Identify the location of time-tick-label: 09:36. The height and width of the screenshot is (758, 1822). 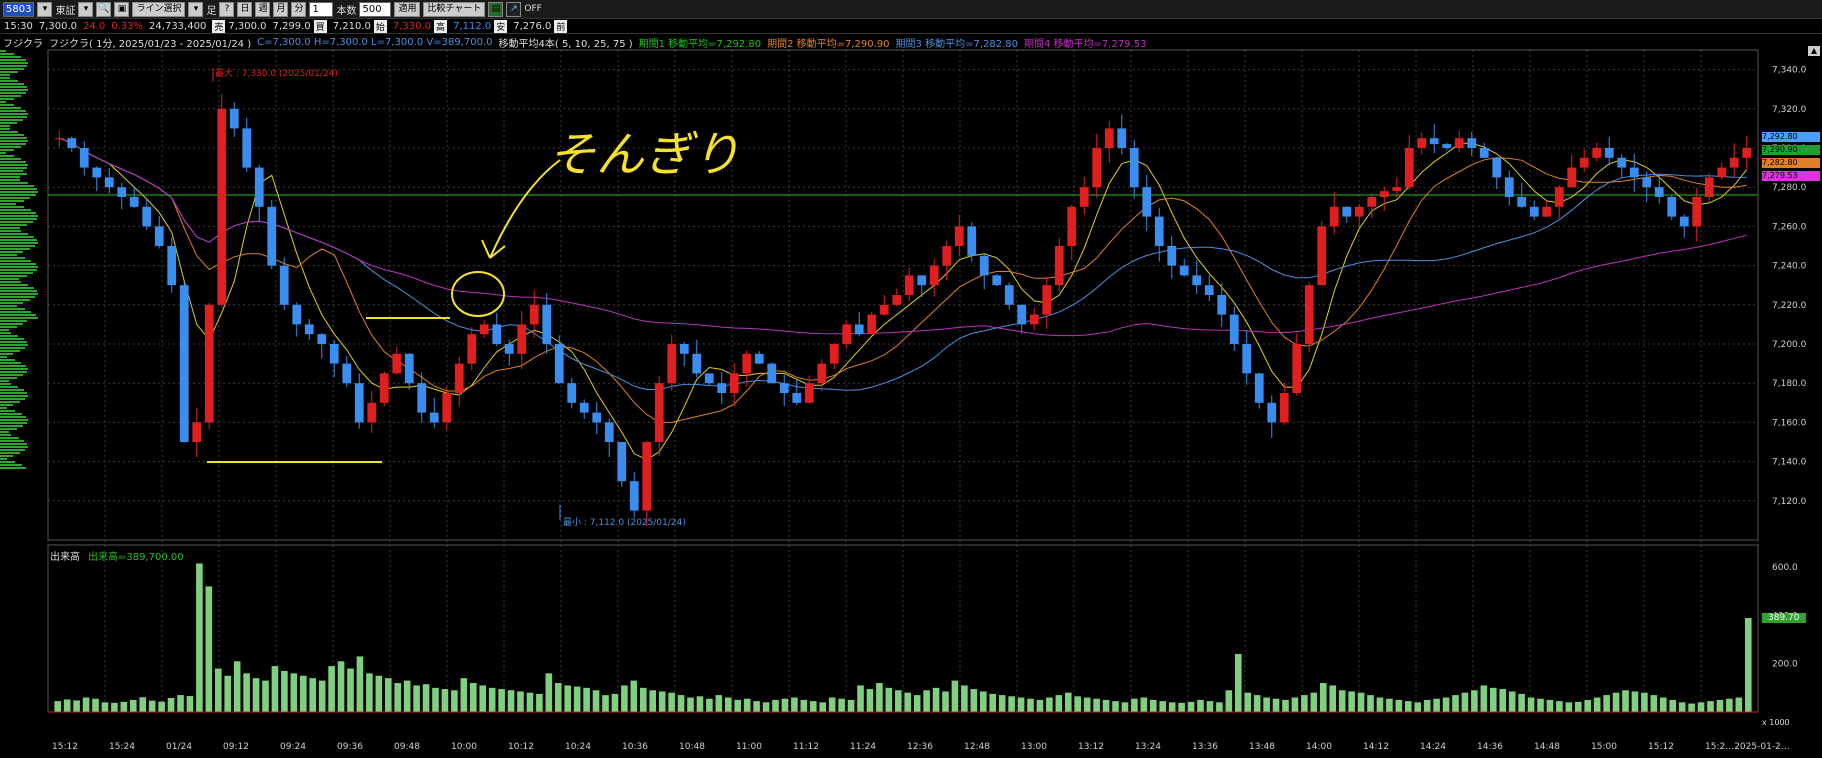
(350, 747).